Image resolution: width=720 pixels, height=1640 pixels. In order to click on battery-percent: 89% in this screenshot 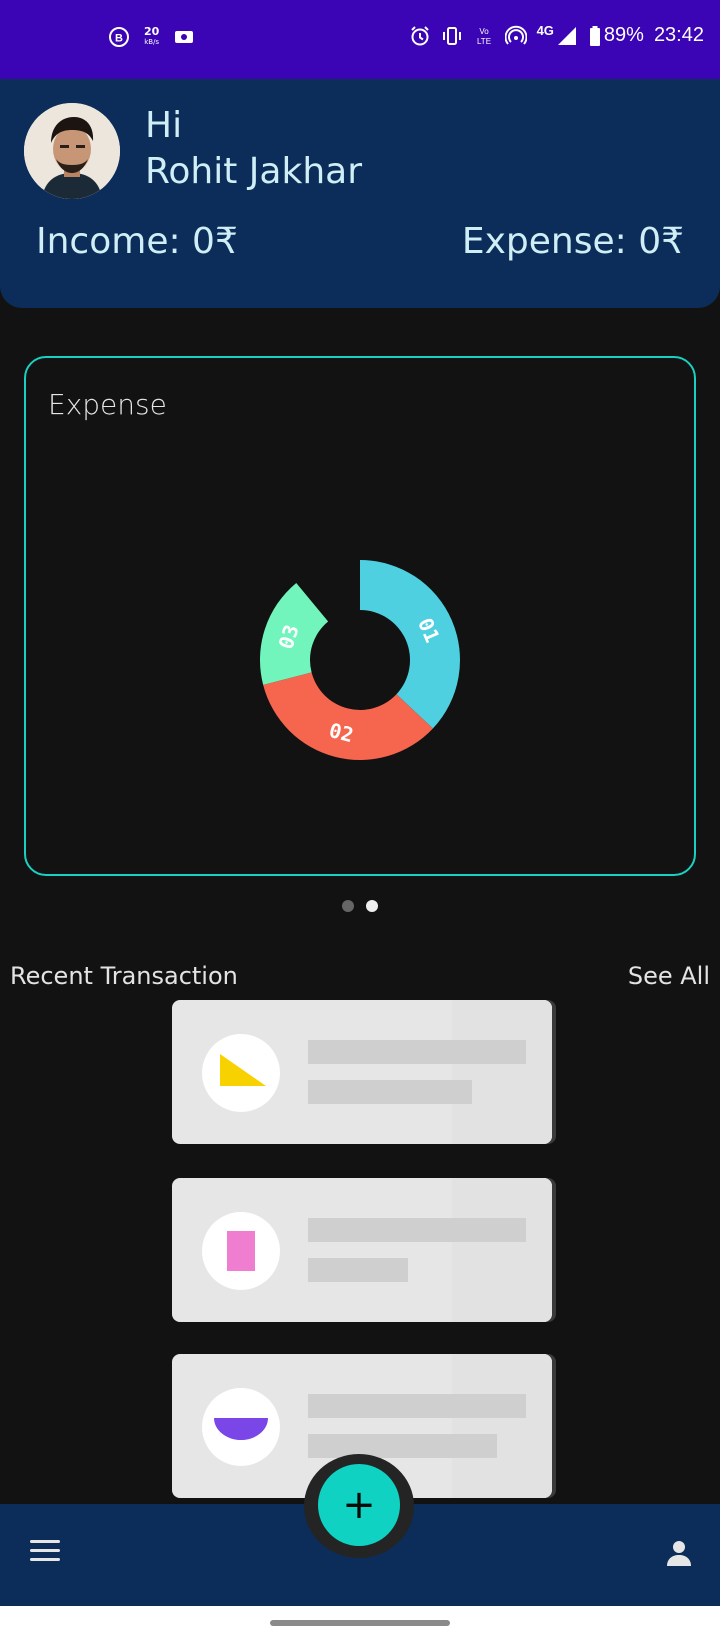, I will do `click(623, 35)`.